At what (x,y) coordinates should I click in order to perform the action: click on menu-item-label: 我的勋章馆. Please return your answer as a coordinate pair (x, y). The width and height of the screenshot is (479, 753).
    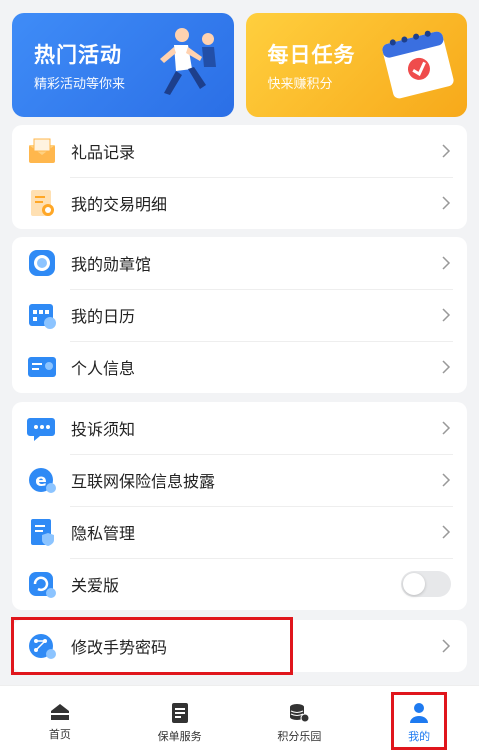
    Looking at the image, I should click on (111, 264).